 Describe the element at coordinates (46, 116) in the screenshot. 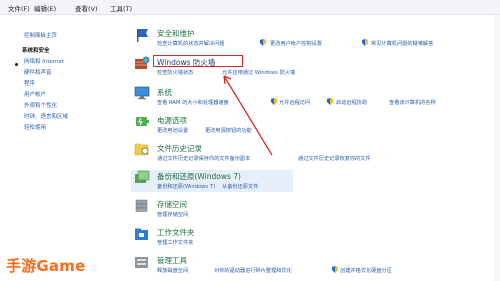

I see `sidebar-item-clock: 时钟、语言和区域` at that location.